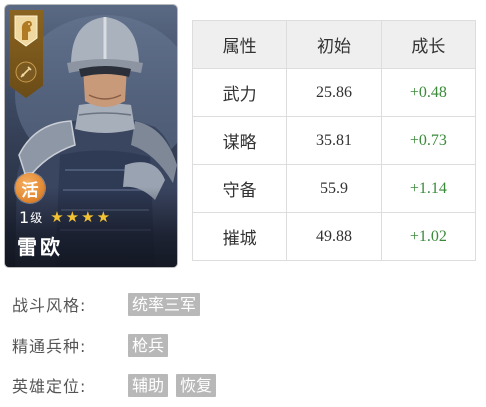 This screenshot has height=407, width=486. What do you see at coordinates (428, 236) in the screenshot?
I see `attr-growth: +1.02` at bounding box center [428, 236].